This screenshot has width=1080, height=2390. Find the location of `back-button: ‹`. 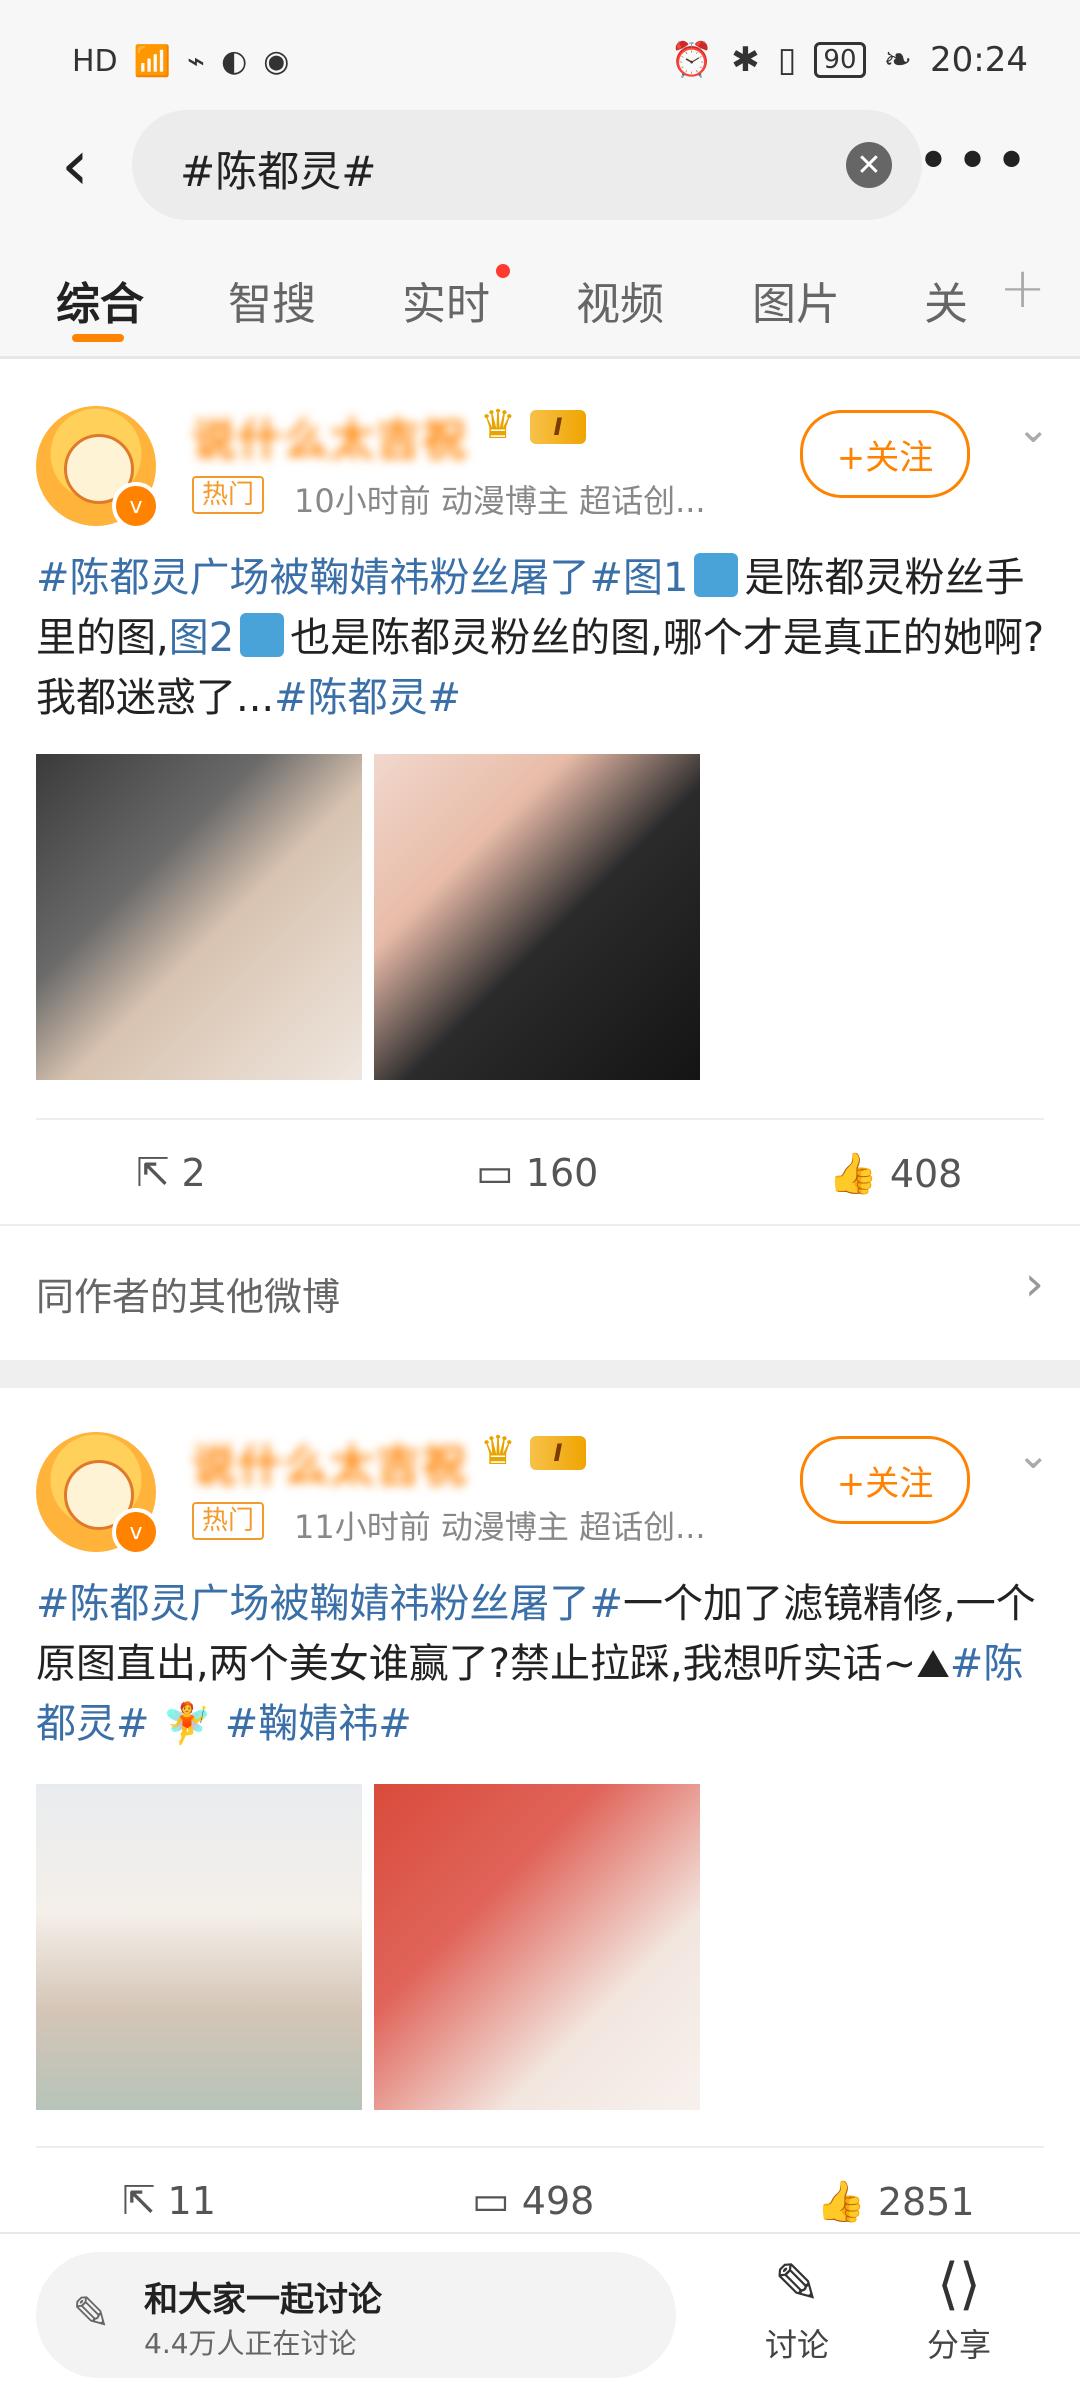

back-button: ‹ is located at coordinates (75, 165).